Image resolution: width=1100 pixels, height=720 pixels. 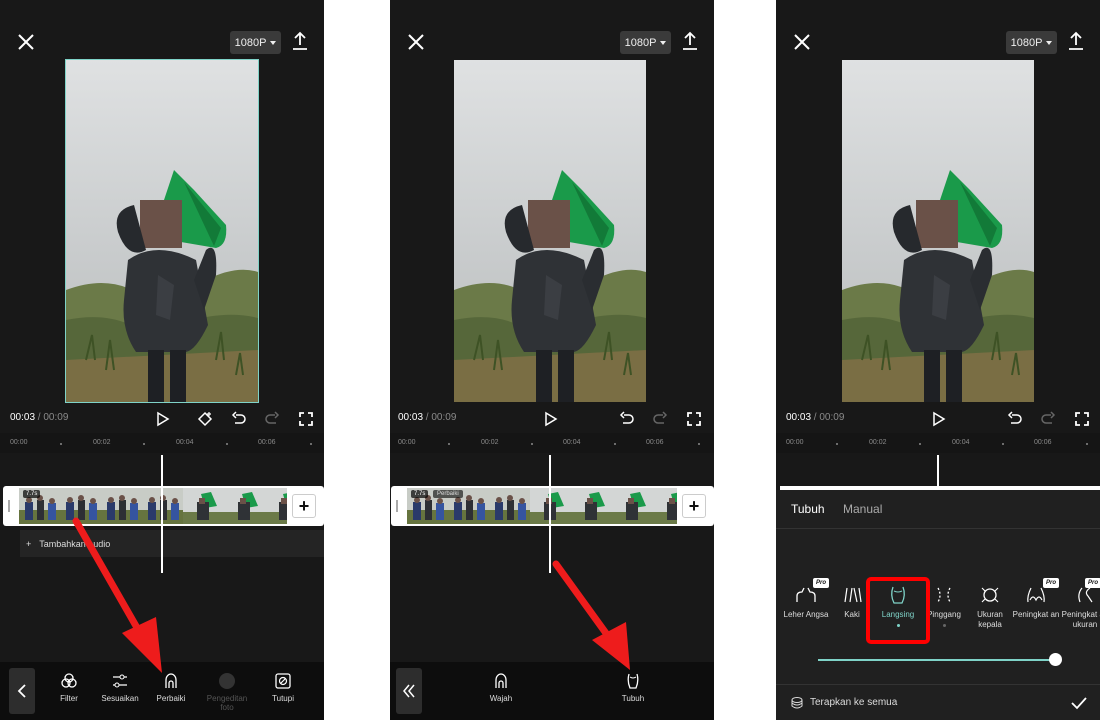 I want to click on tool-overlay: Tutupi, so click(x=283, y=687).